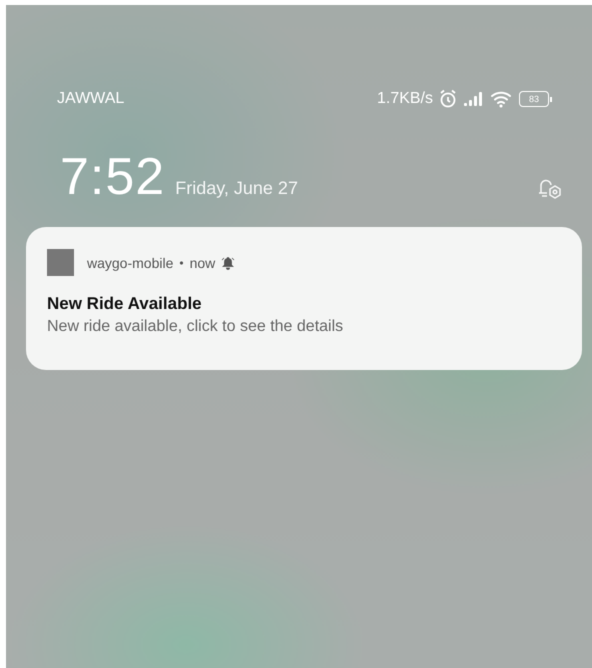 Image resolution: width=592 pixels, height=668 pixels. I want to click on battery-icon: 83, so click(535, 99).